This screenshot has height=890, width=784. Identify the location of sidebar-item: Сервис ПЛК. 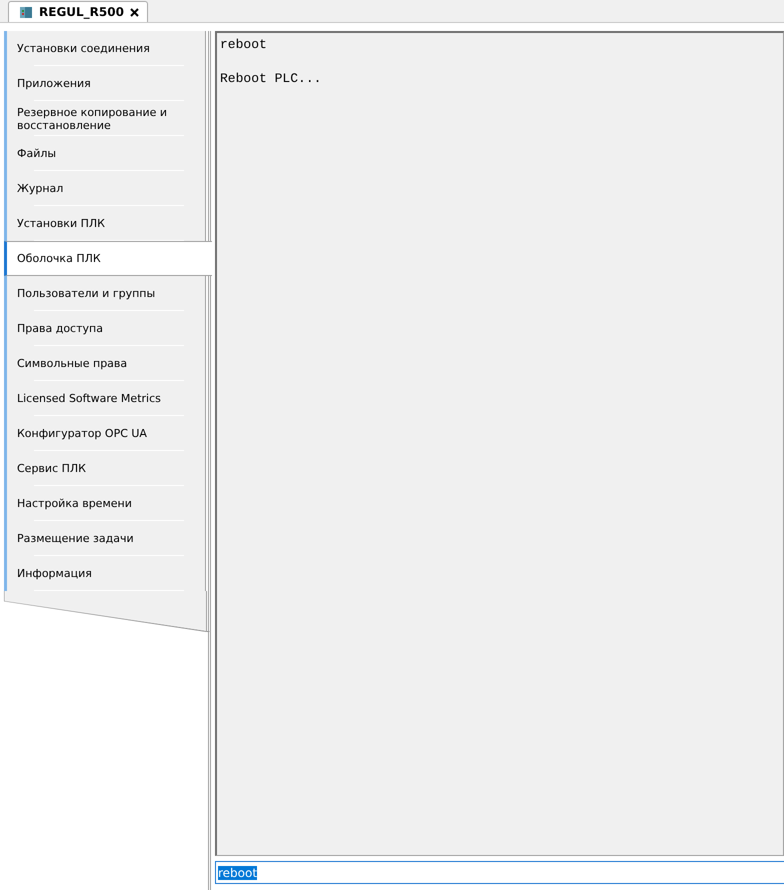
(105, 468).